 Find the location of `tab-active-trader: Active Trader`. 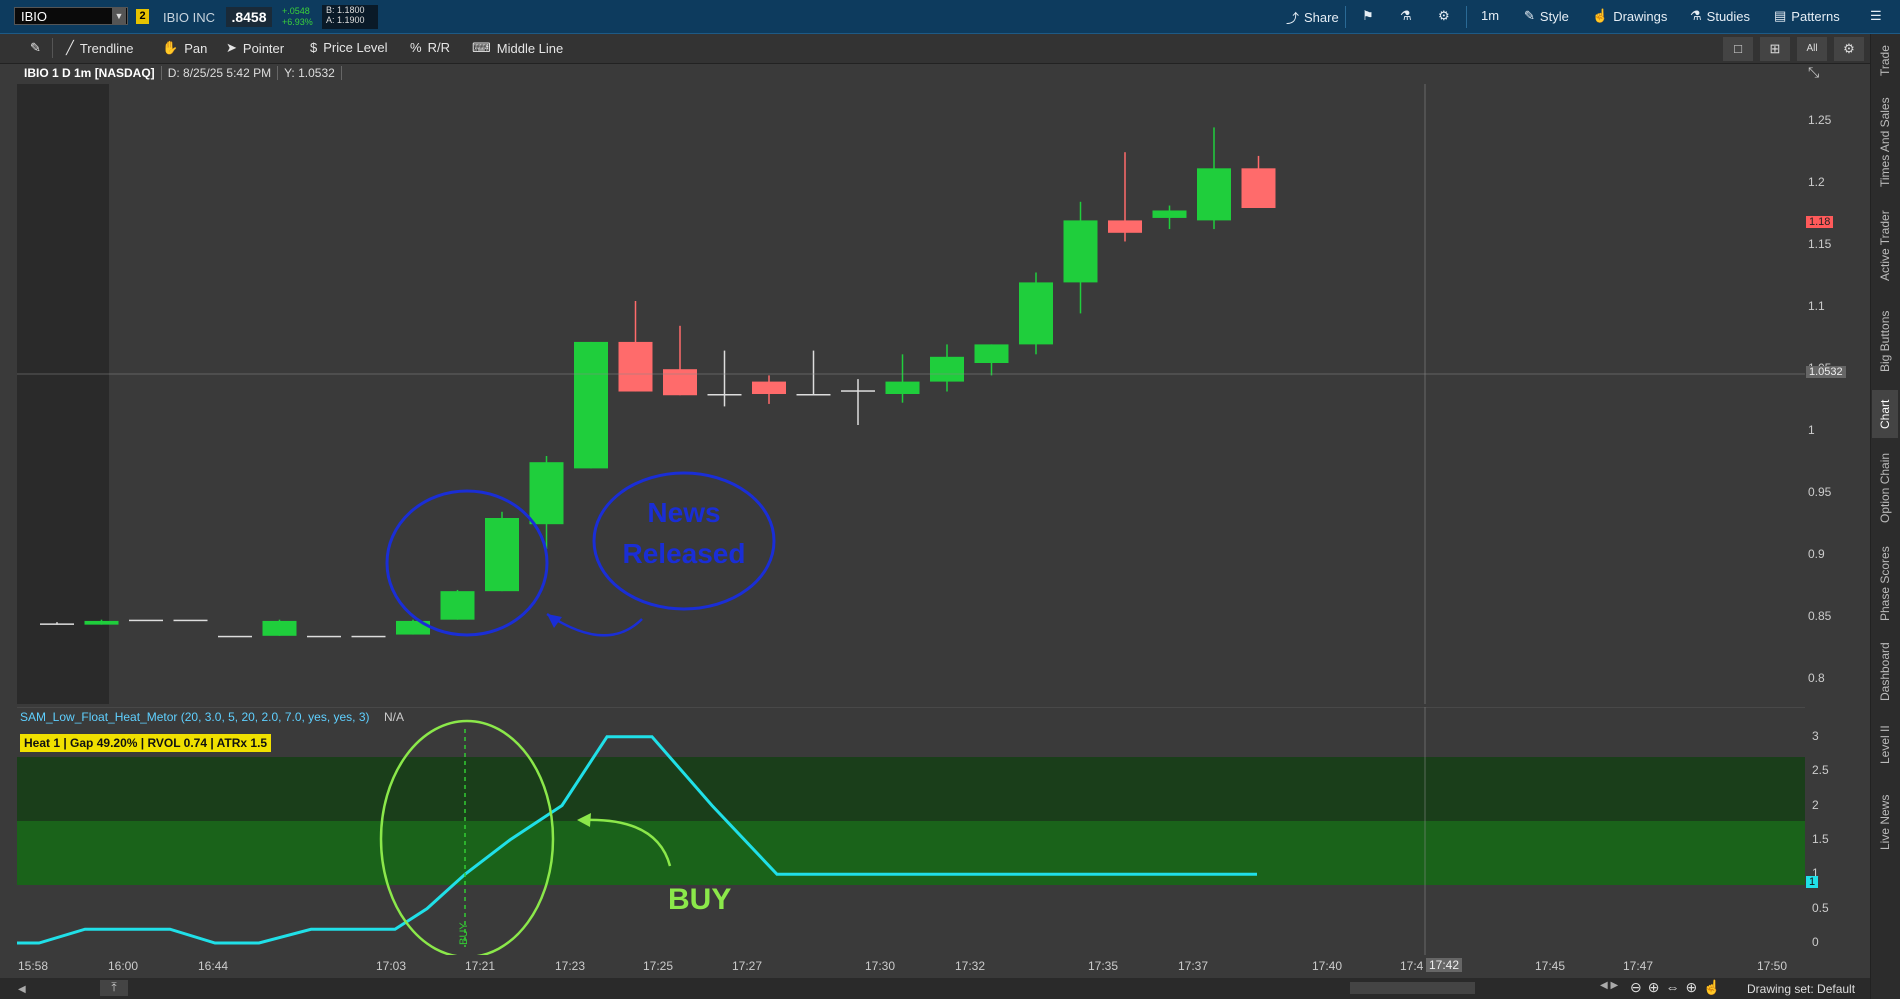

tab-active-trader: Active Trader is located at coordinates (1885, 246).